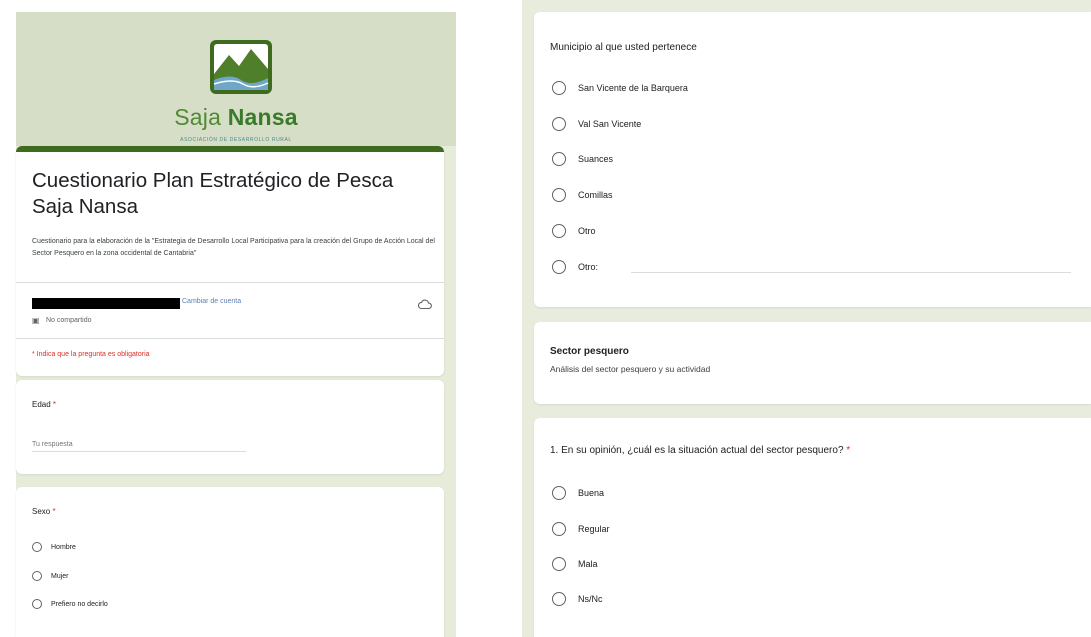  I want to click on radio-option: Mujer, so click(50, 576).